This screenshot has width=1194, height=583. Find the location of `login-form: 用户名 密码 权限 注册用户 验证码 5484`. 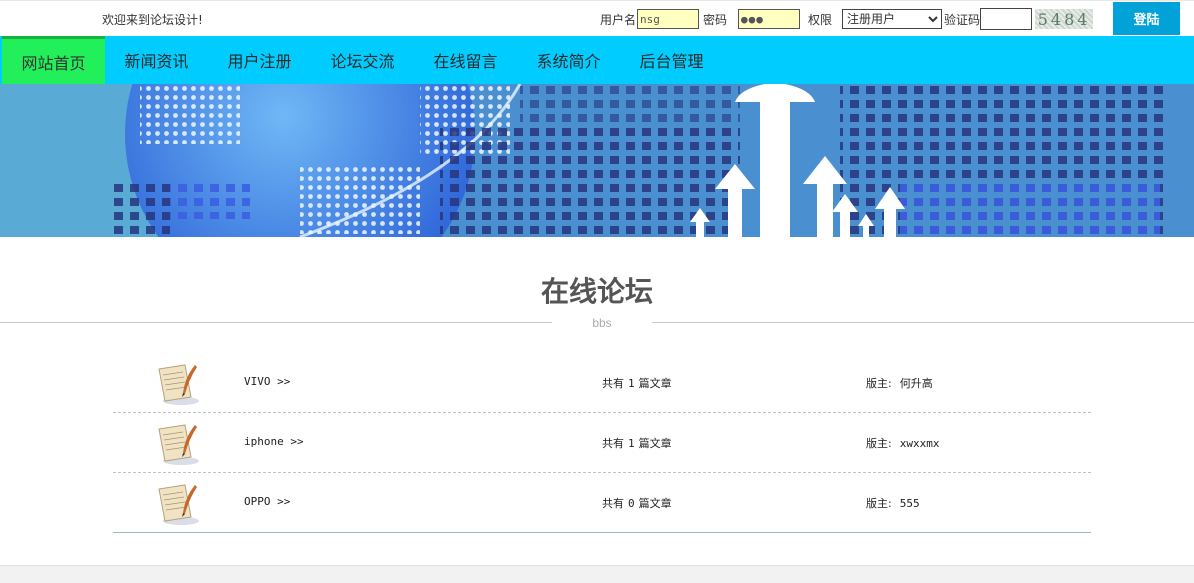

login-form: 用户名 密码 权限 注册用户 验证码 5484 is located at coordinates (847, 19).